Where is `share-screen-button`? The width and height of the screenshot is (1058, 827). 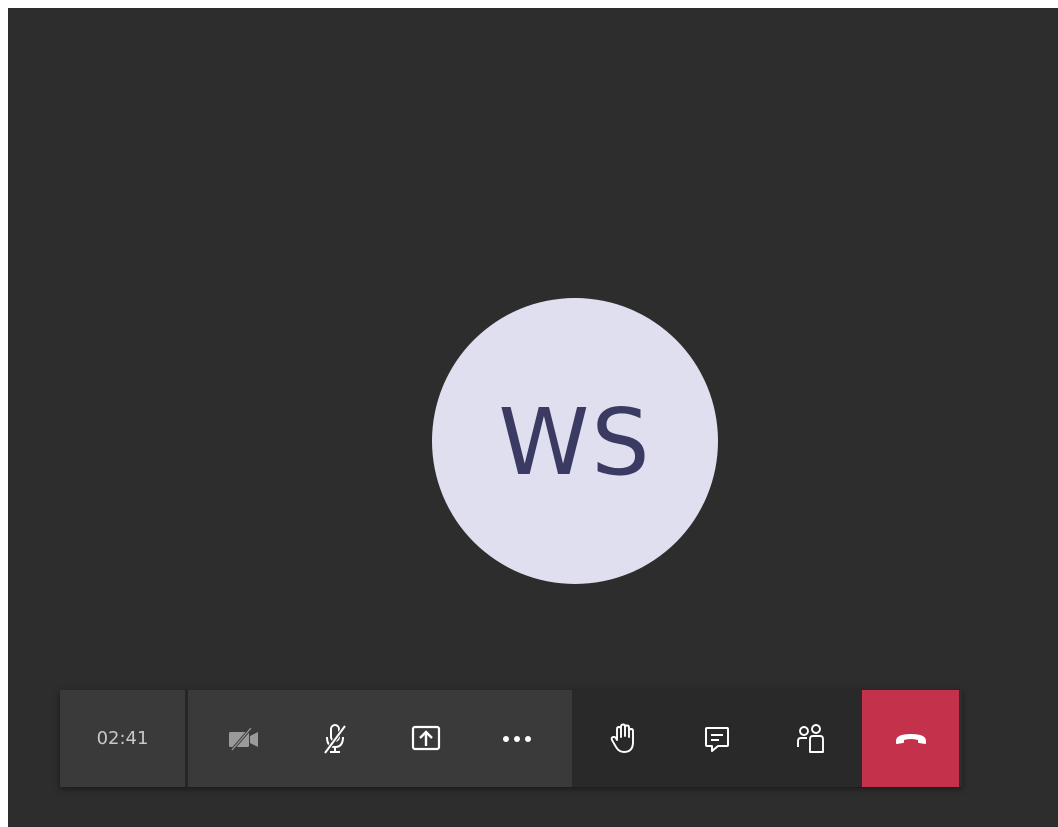 share-screen-button is located at coordinates (426, 739).